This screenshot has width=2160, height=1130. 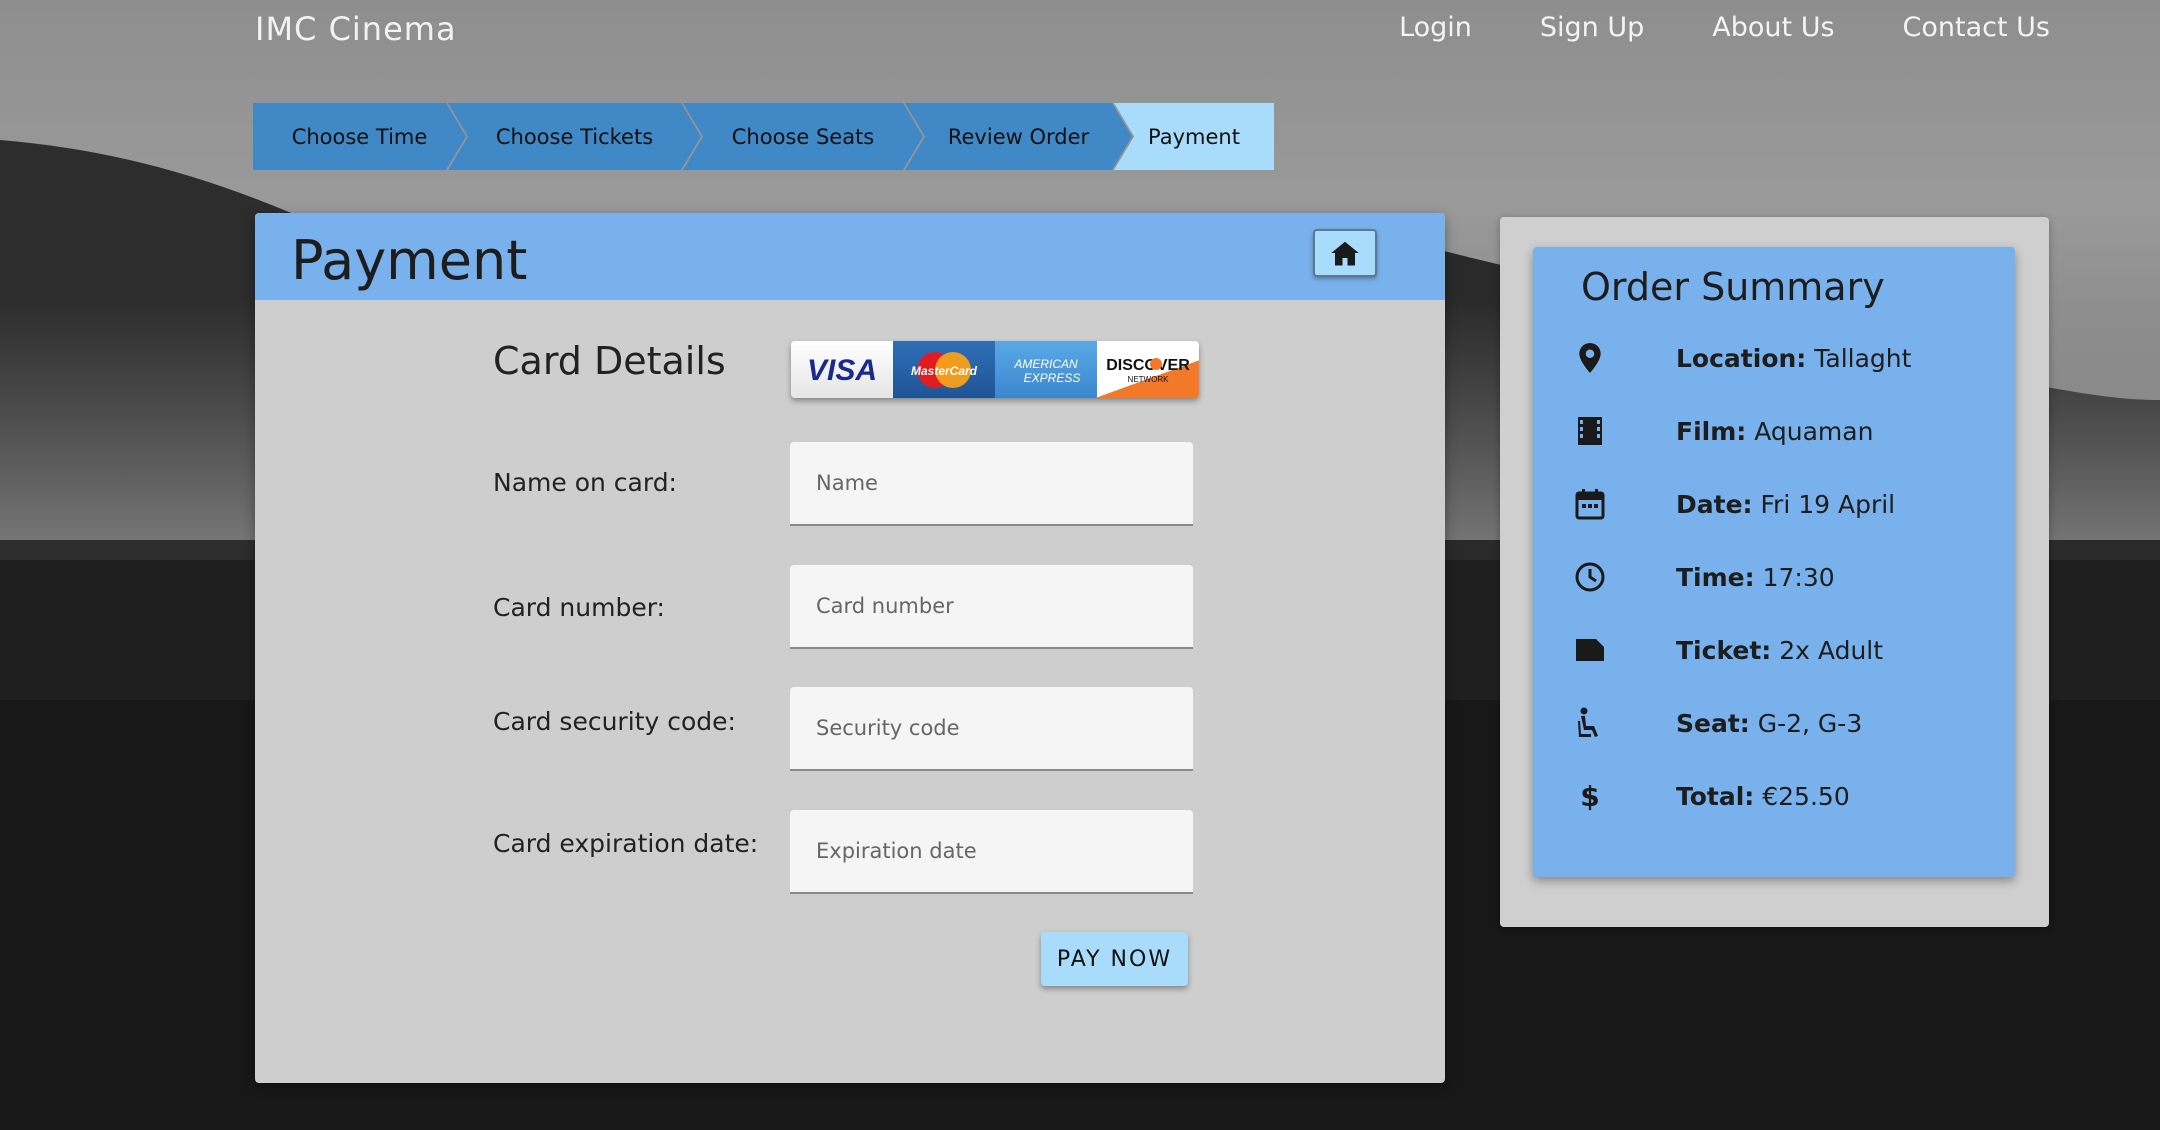 I want to click on card-number-label: Card number:, so click(x=579, y=607).